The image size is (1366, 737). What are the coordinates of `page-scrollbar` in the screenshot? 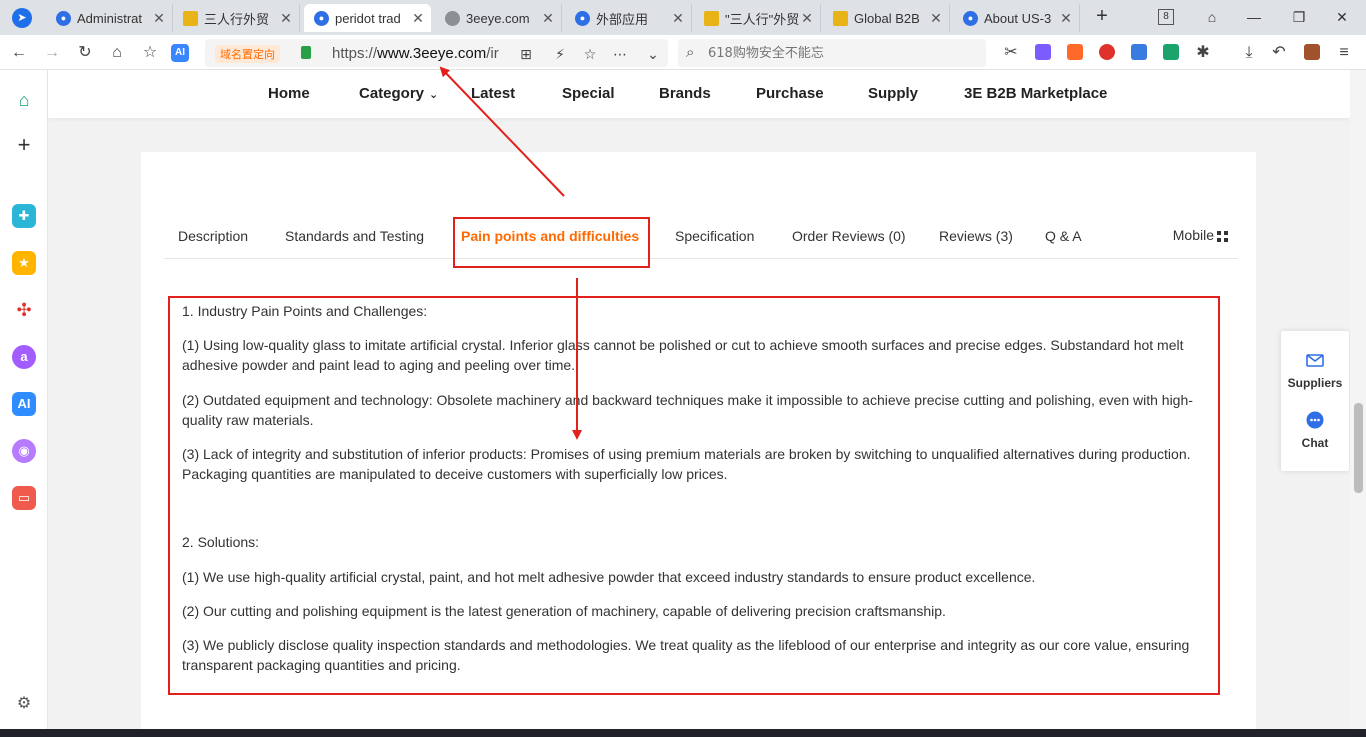 It's located at (1358, 399).